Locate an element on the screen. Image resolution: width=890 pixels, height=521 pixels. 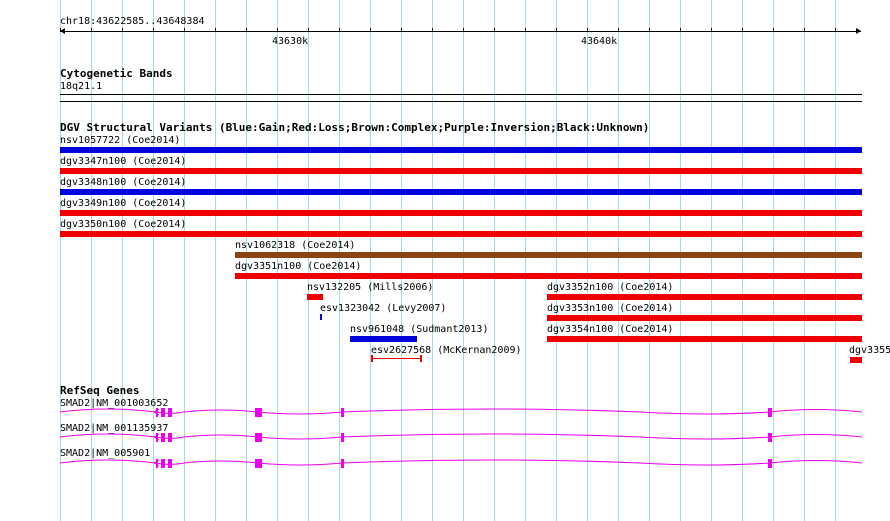
ruler-right-arrow-icon is located at coordinates (858, 31).